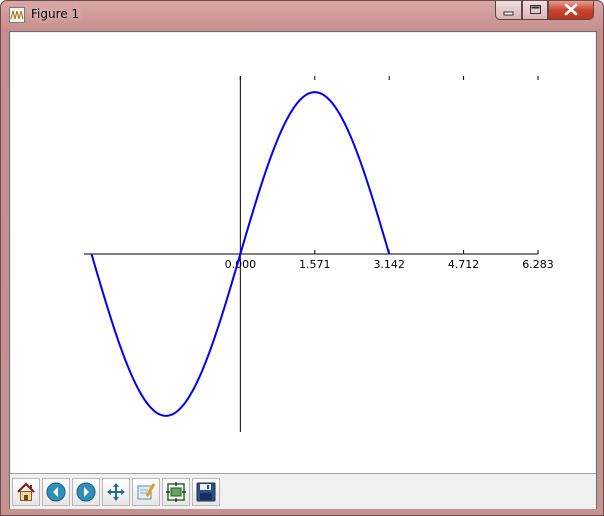  I want to click on x-tick-label-2: 3.142, so click(389, 264).